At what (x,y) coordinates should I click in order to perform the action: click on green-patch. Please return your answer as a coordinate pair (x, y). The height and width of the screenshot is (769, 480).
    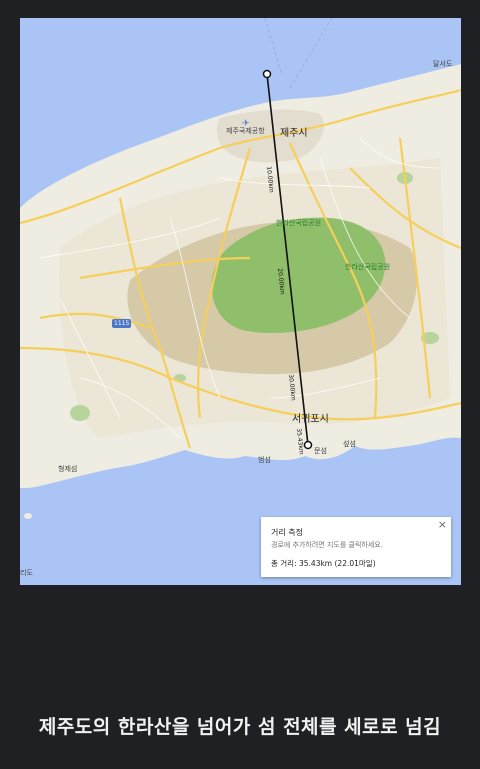
    Looking at the image, I should click on (80, 413).